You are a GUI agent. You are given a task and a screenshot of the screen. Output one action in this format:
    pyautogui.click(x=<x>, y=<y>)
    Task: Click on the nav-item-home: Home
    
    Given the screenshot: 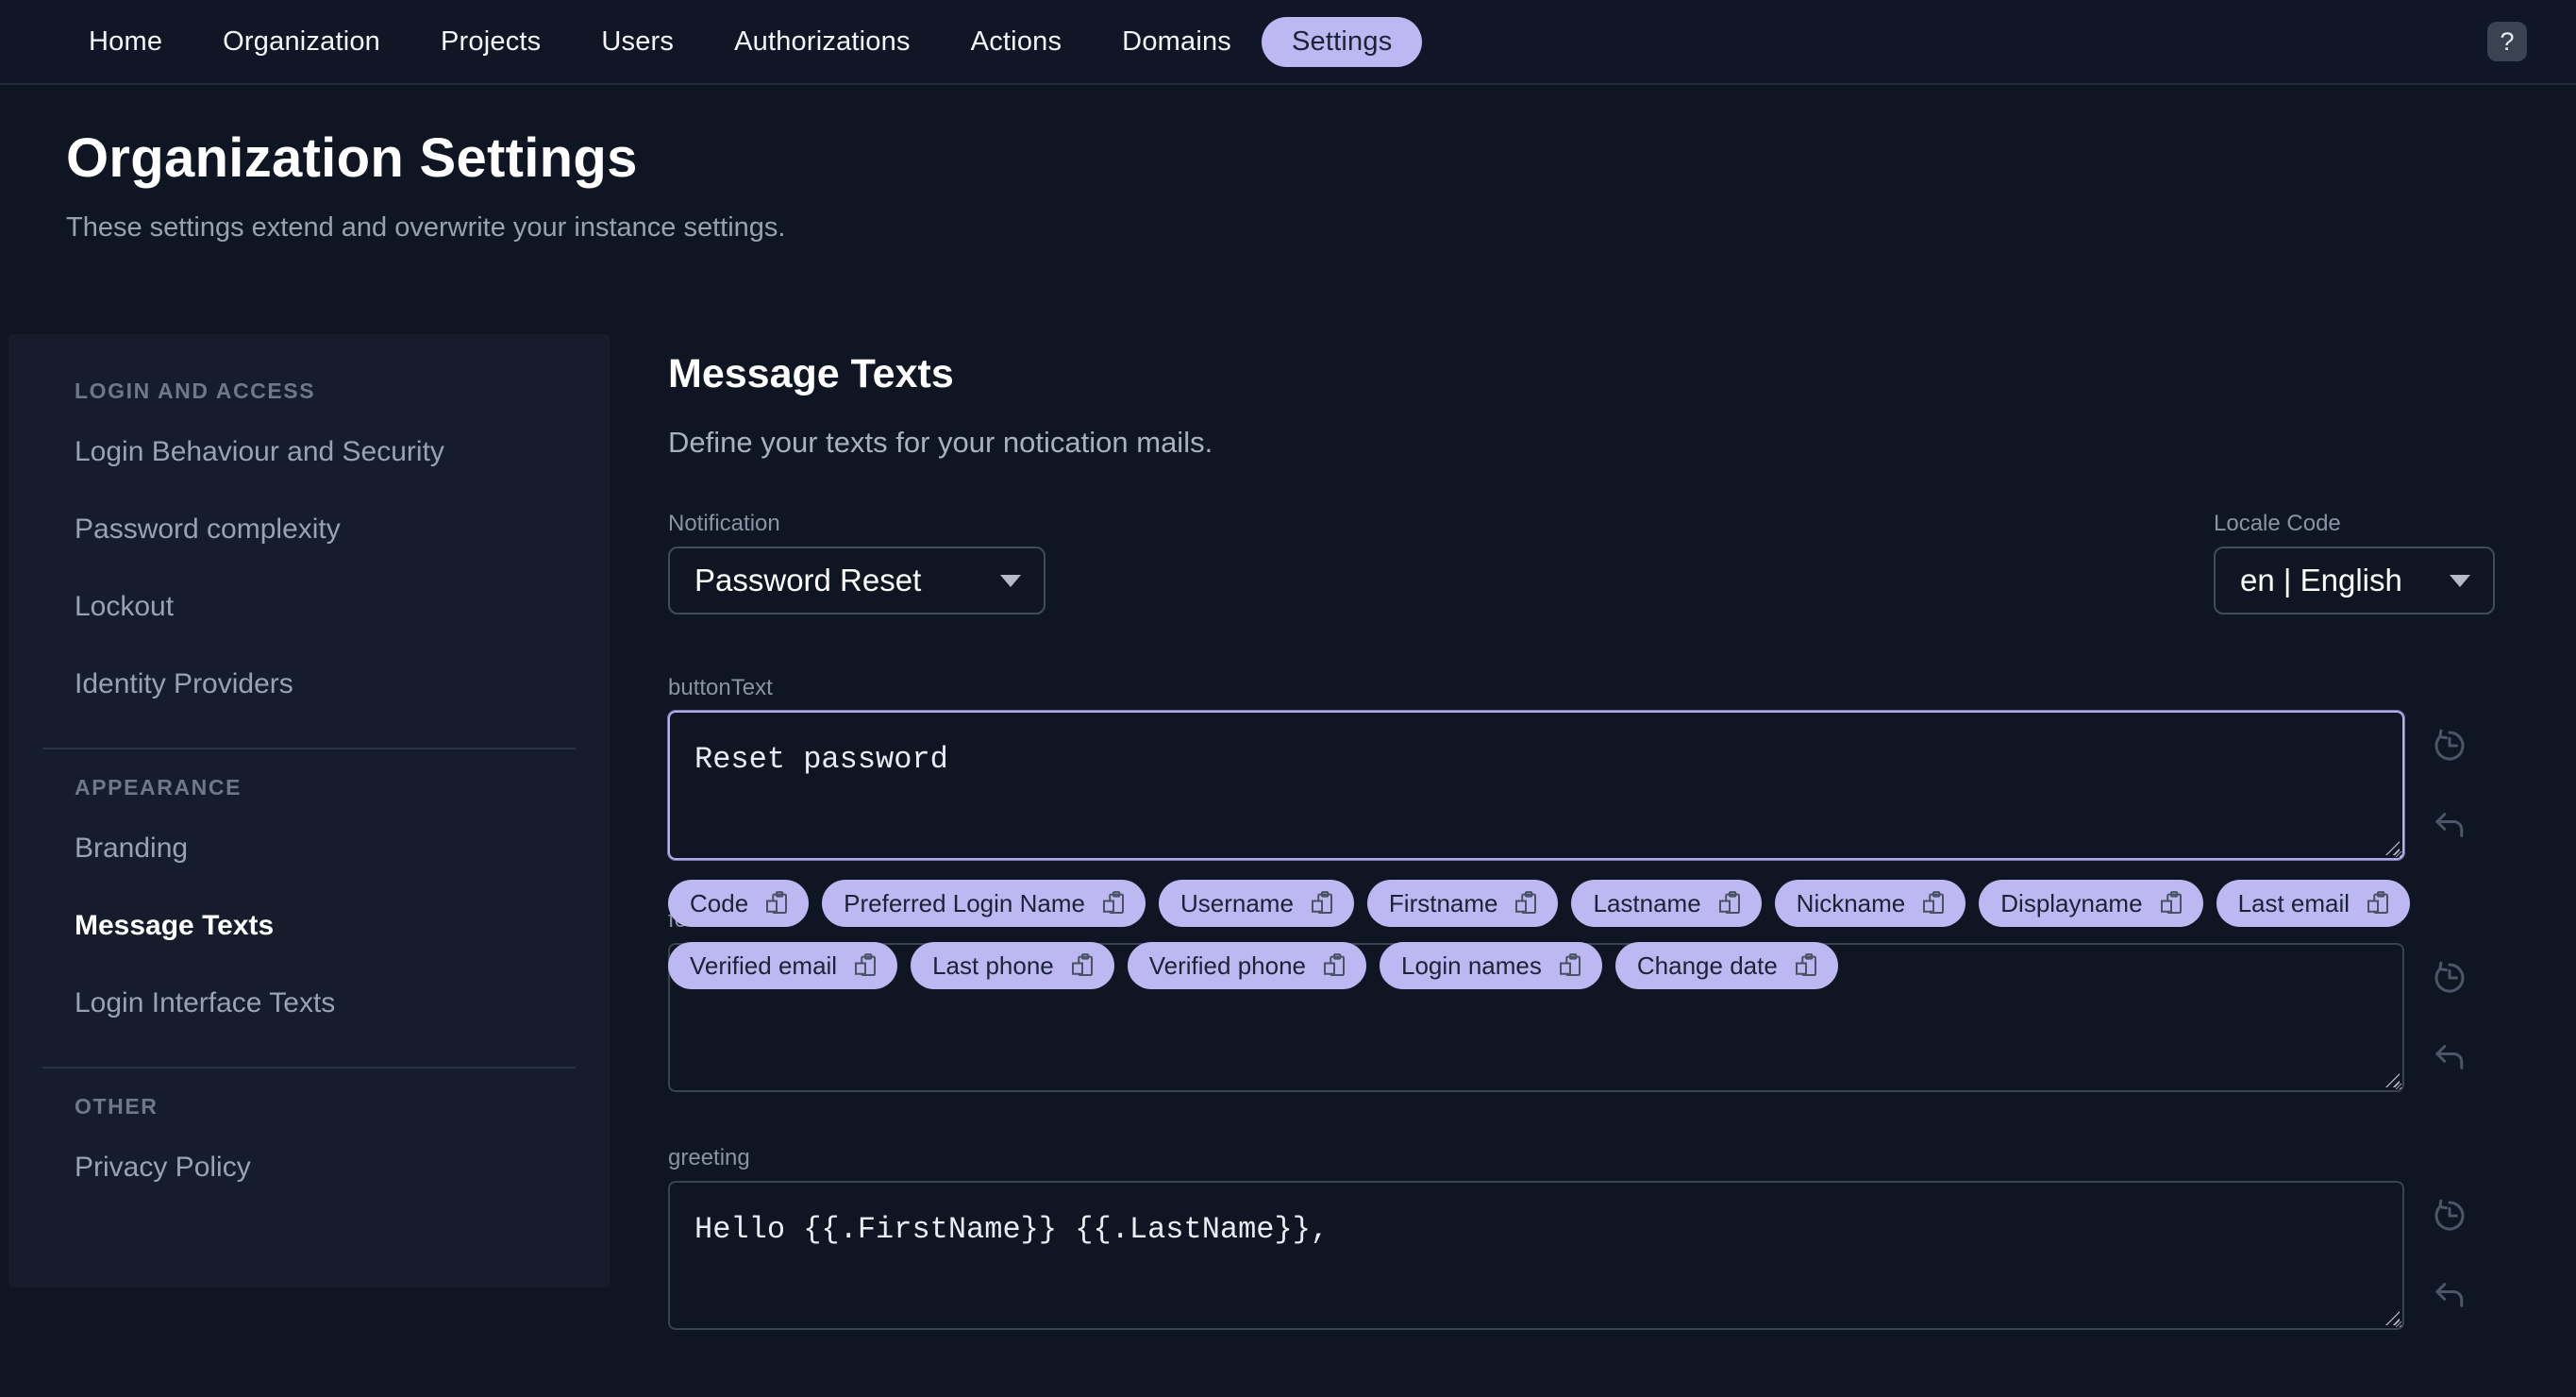 What is the action you would take?
    pyautogui.click(x=125, y=42)
    